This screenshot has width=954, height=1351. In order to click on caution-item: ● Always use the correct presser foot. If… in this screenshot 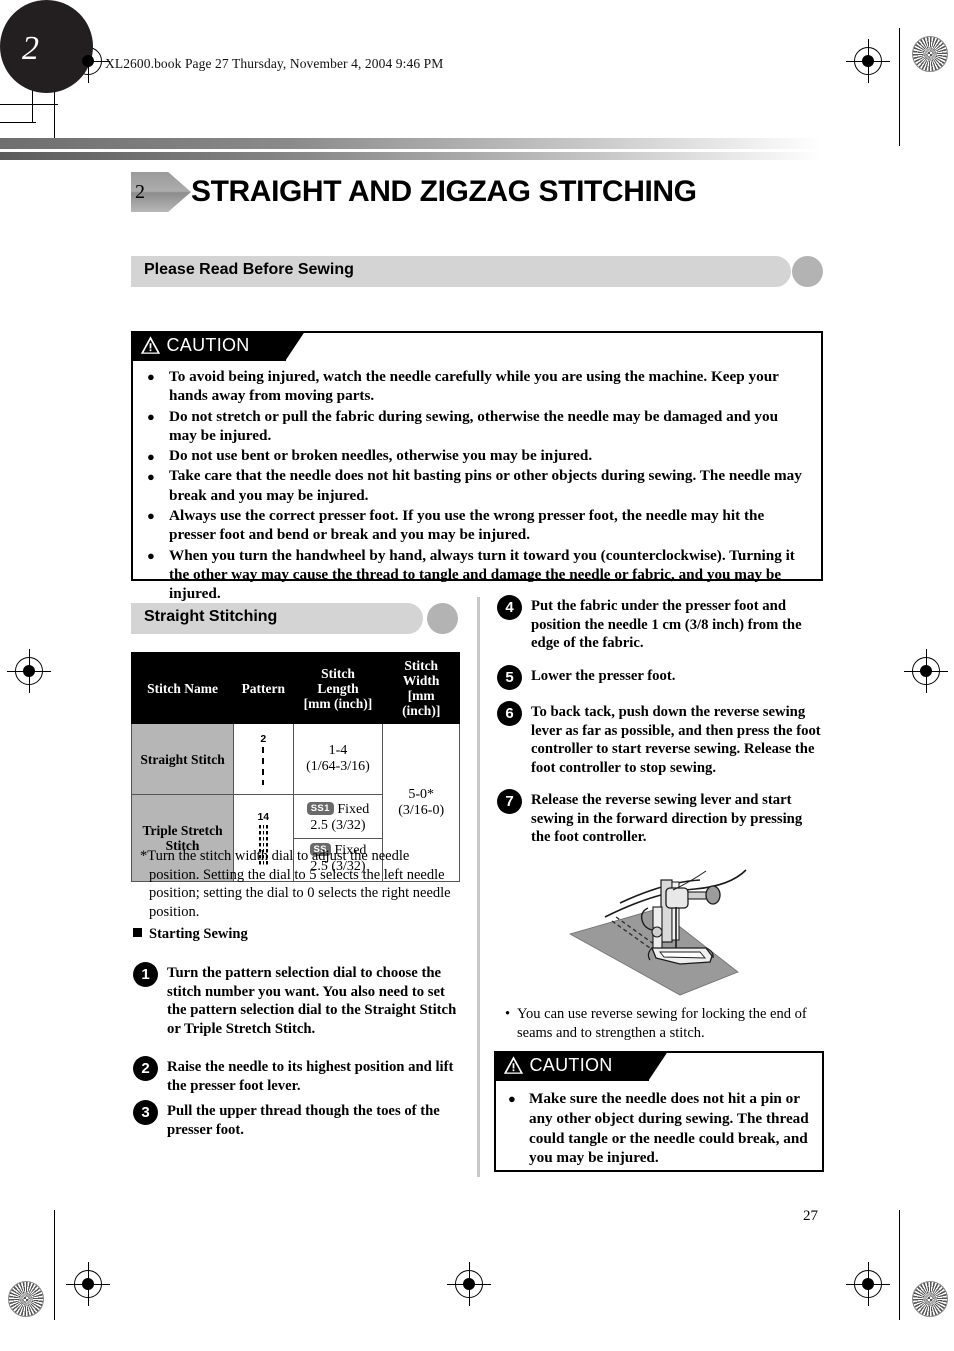, I will do `click(456, 525)`.